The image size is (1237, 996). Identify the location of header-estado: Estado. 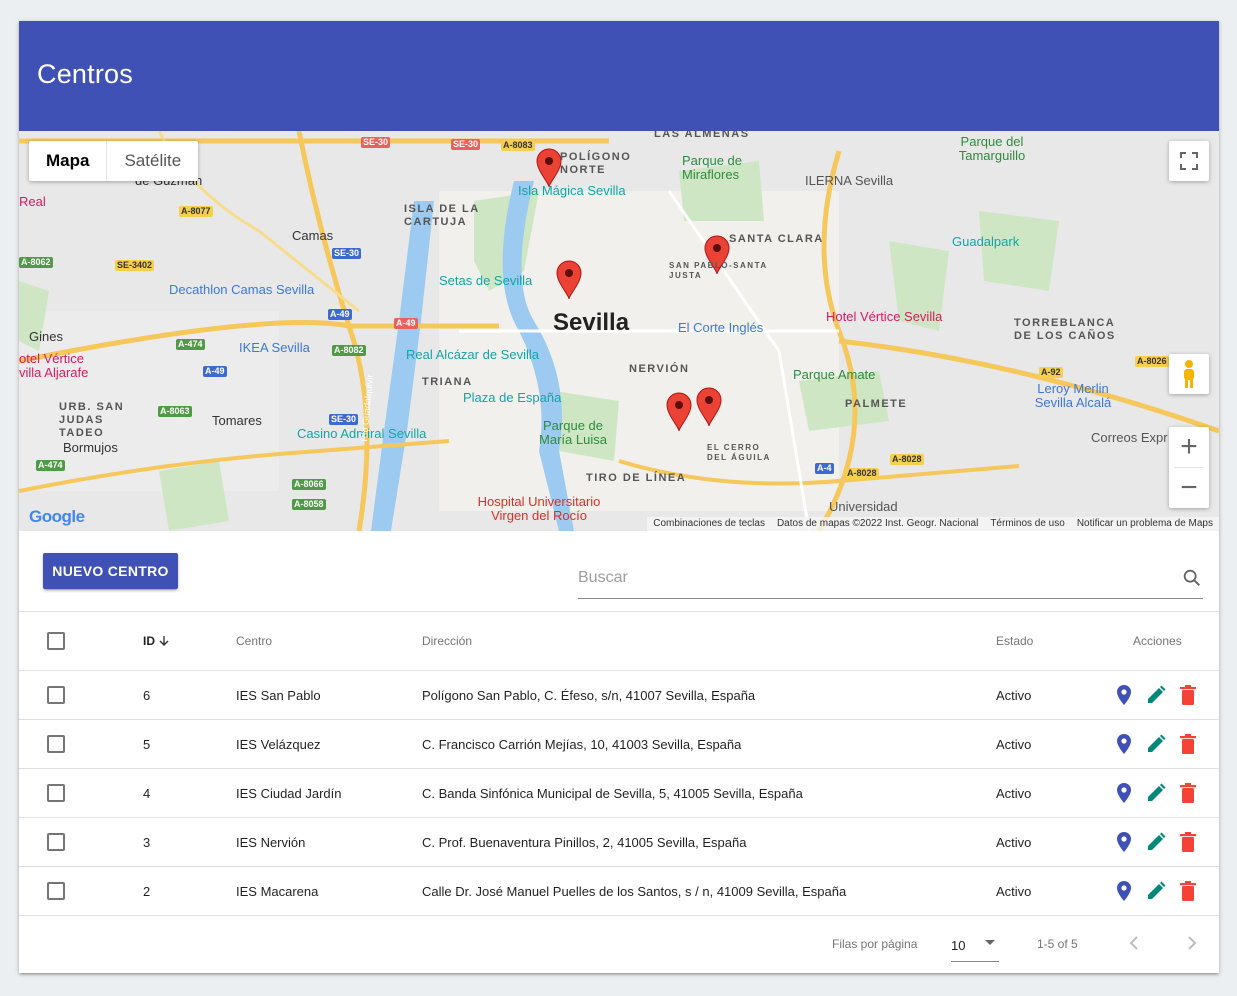
(1014, 641).